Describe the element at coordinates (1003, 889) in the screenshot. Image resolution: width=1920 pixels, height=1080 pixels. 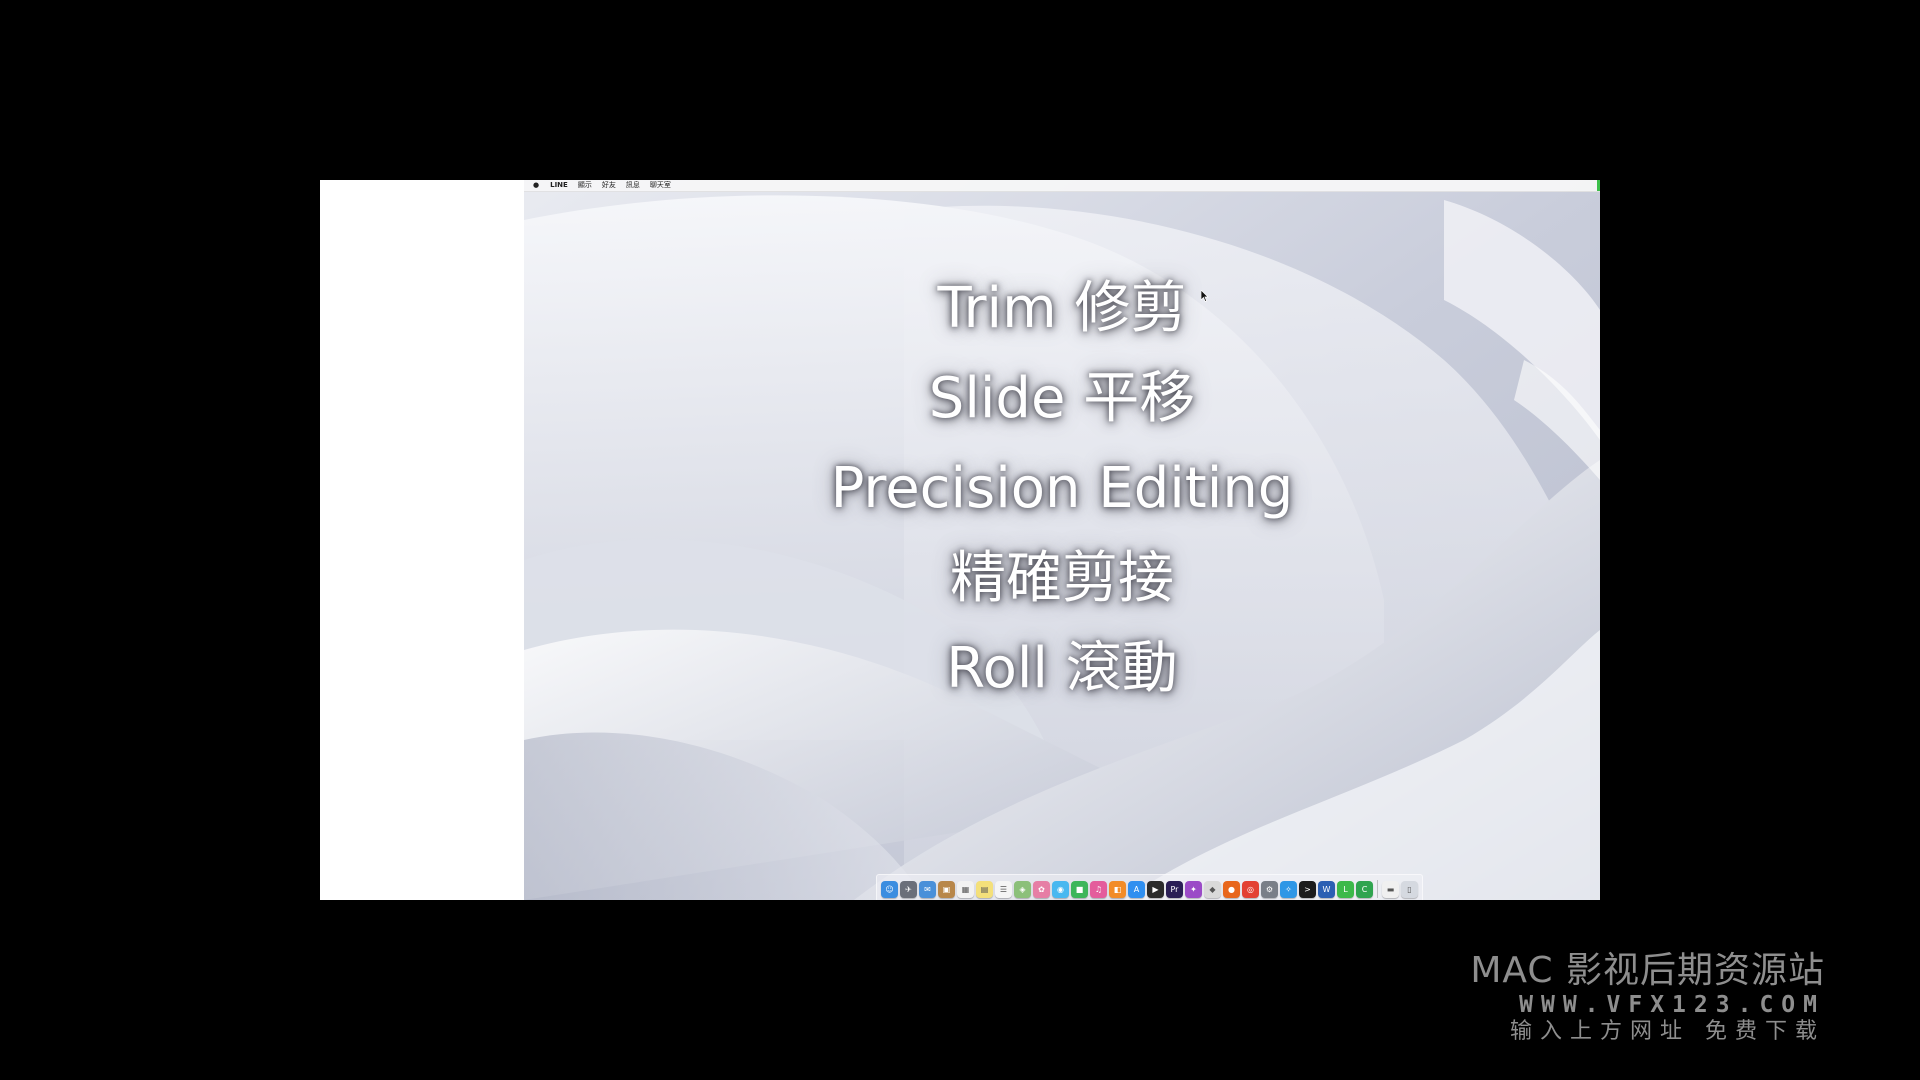
I see `reminders-icon: ☰` at that location.